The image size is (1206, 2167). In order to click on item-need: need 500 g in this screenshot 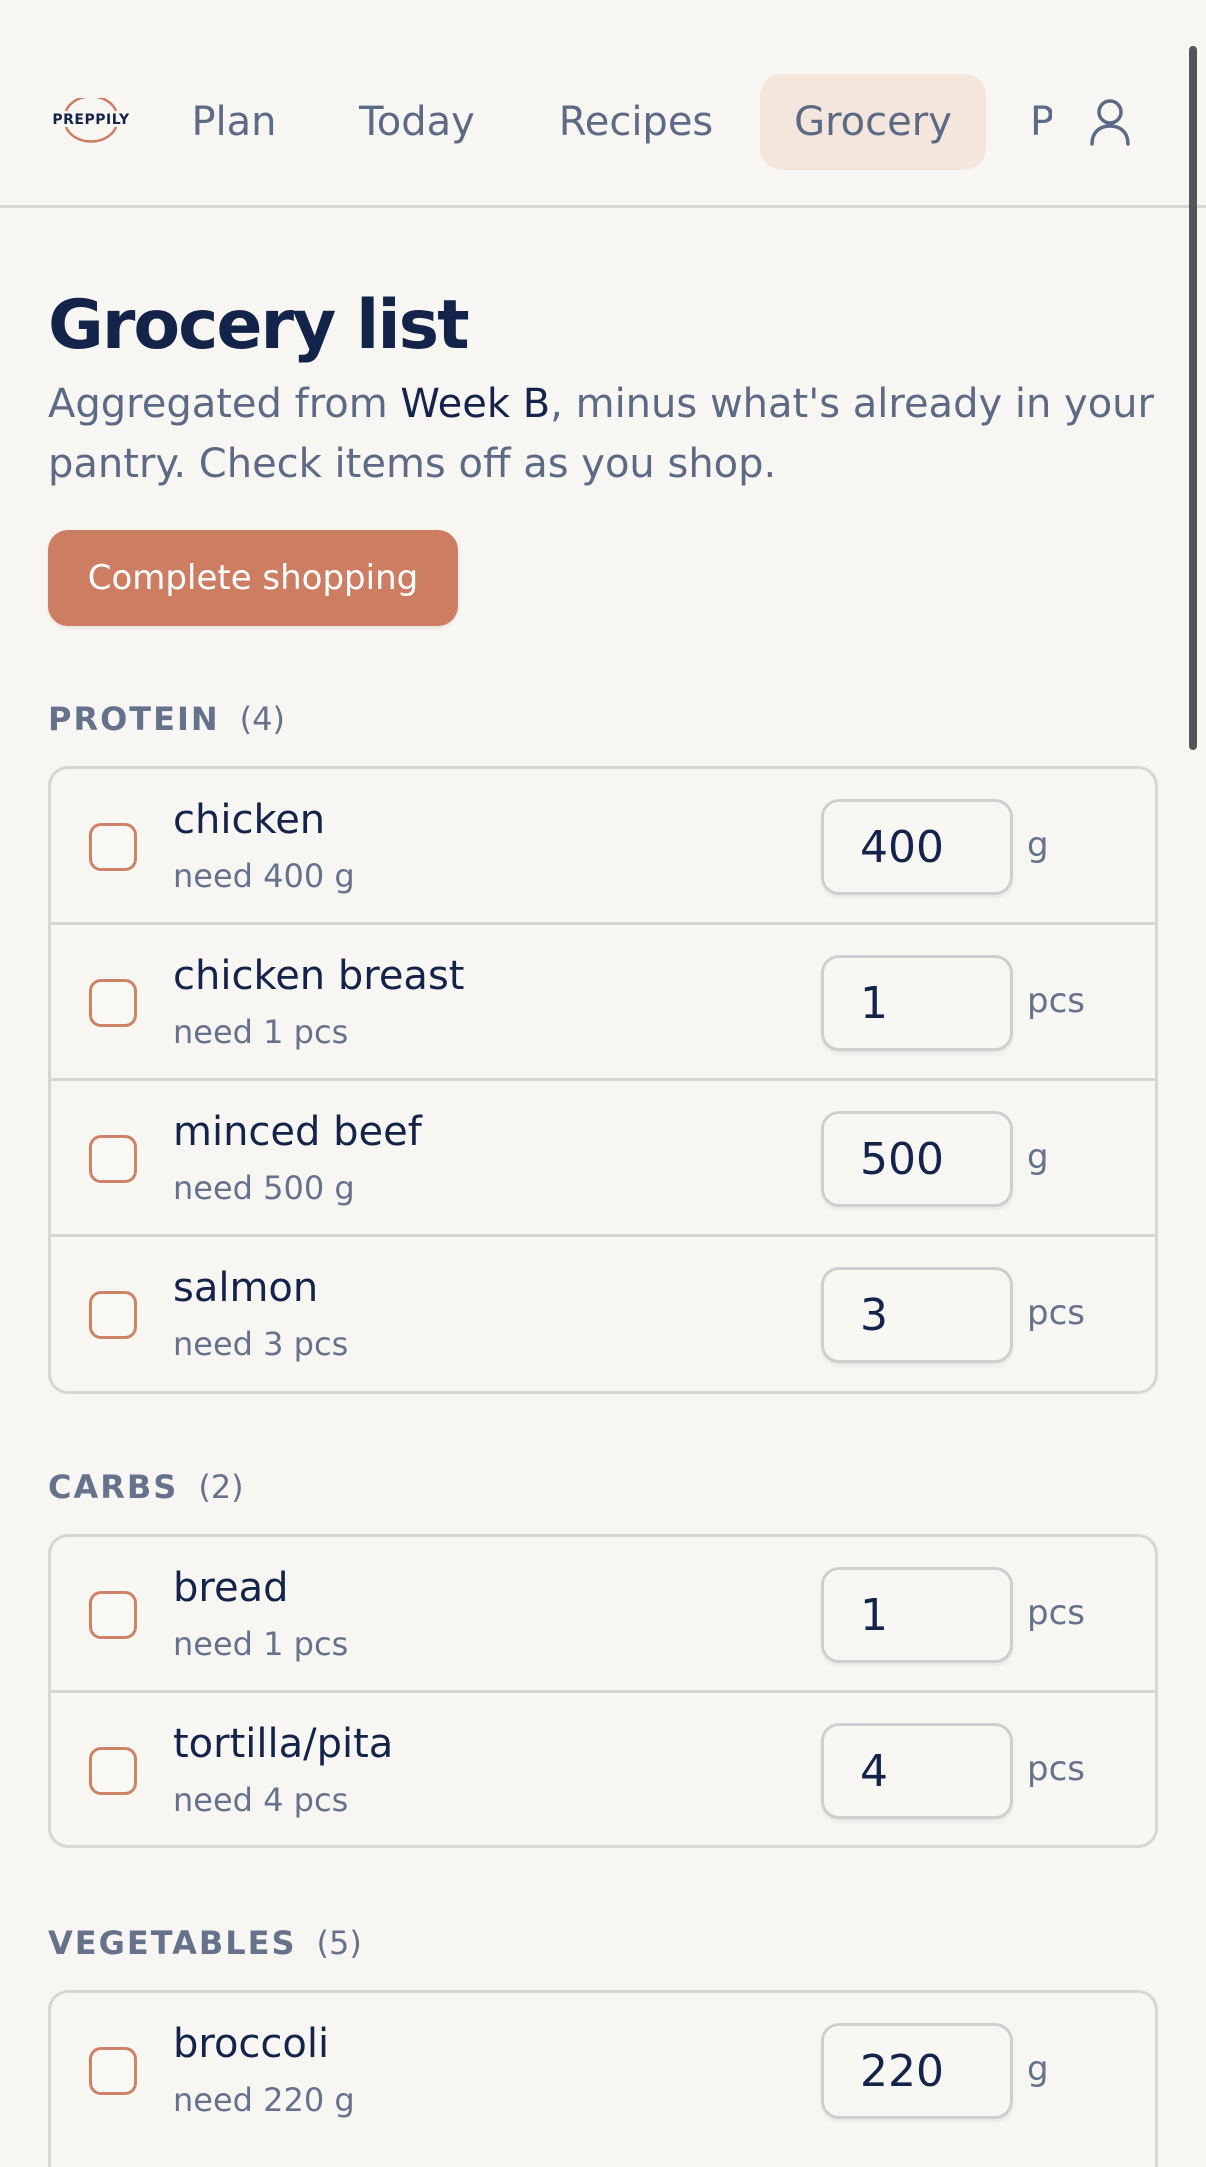, I will do `click(264, 1188)`.